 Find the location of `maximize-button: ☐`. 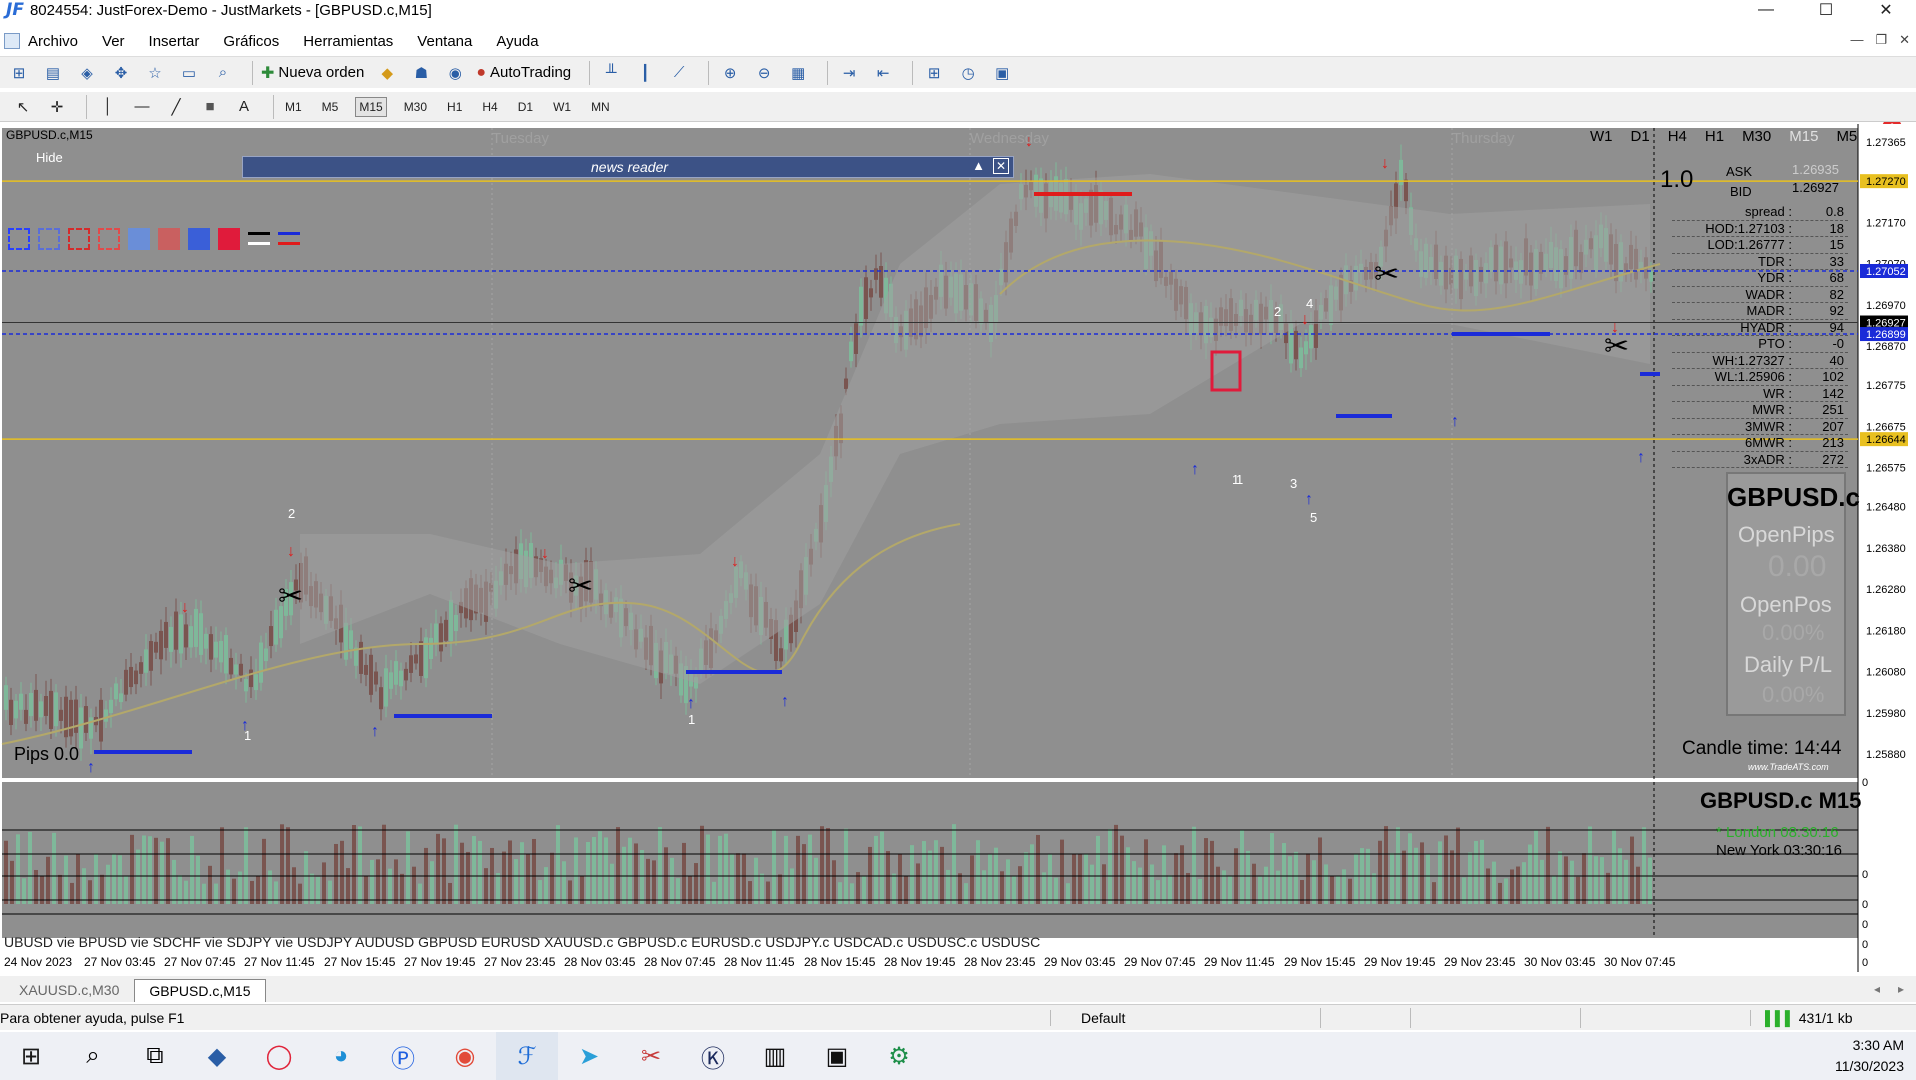

maximize-button: ☐ is located at coordinates (1826, 10).